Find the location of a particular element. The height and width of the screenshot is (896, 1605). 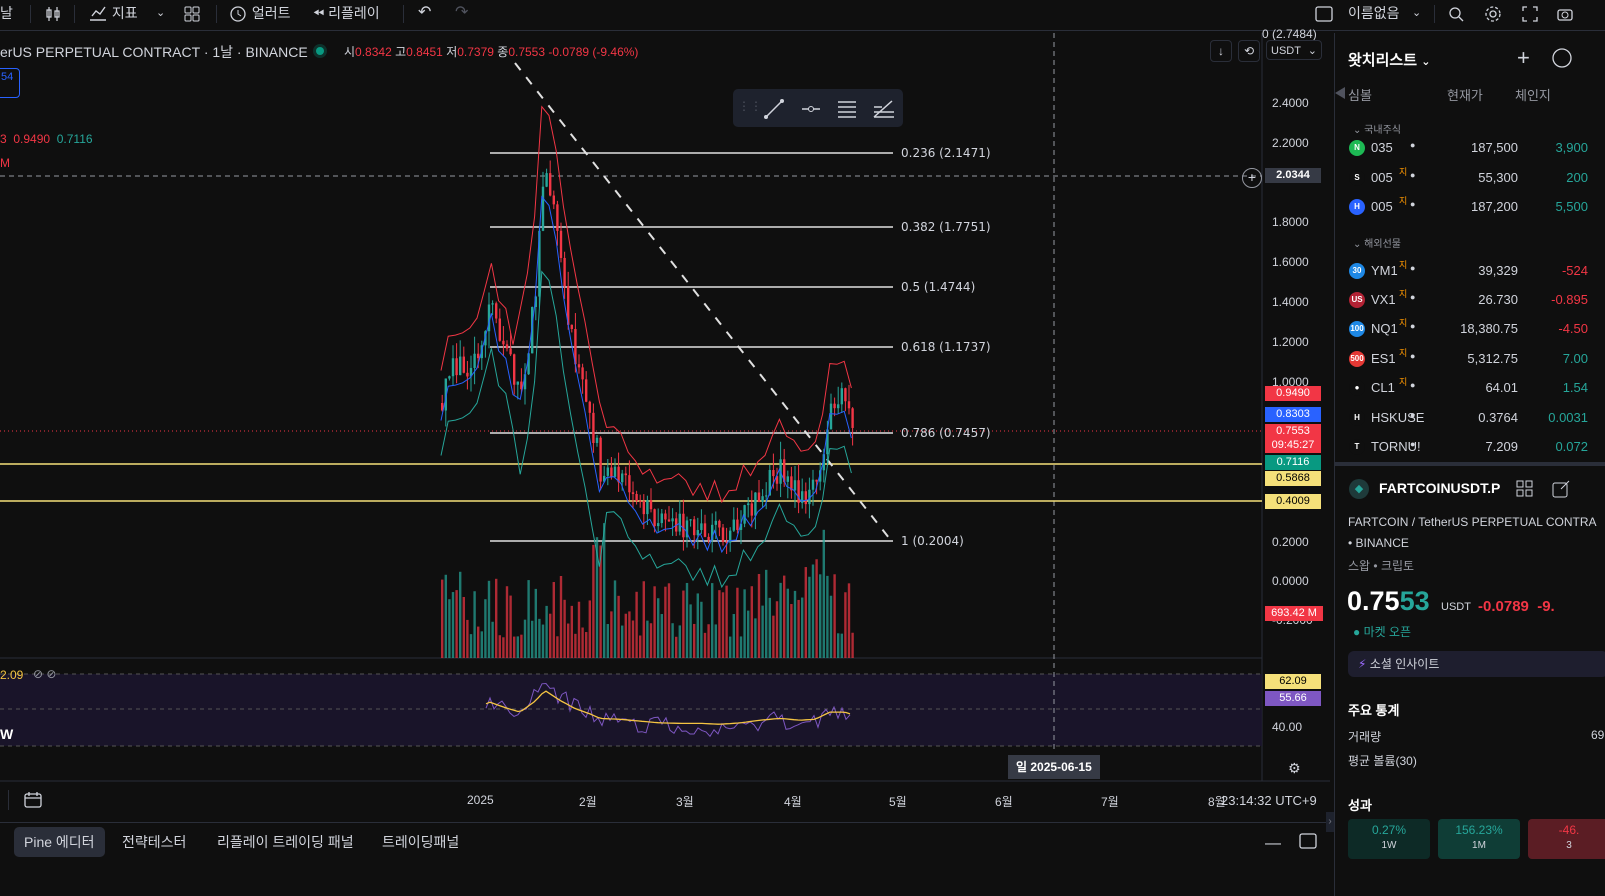

add-symbol-icon: + is located at coordinates (1523, 58).